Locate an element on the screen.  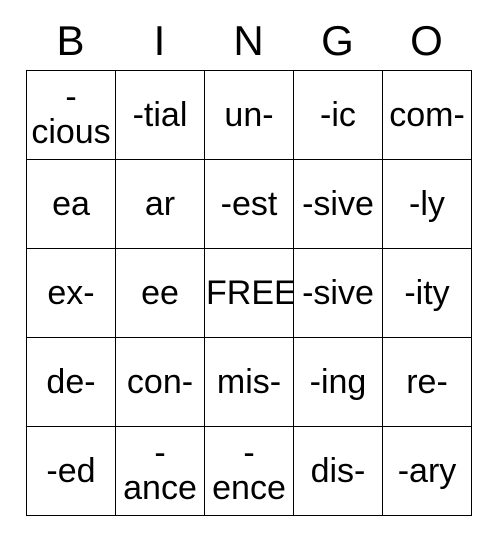
bingo-cell-n2: -est is located at coordinates (249, 204).